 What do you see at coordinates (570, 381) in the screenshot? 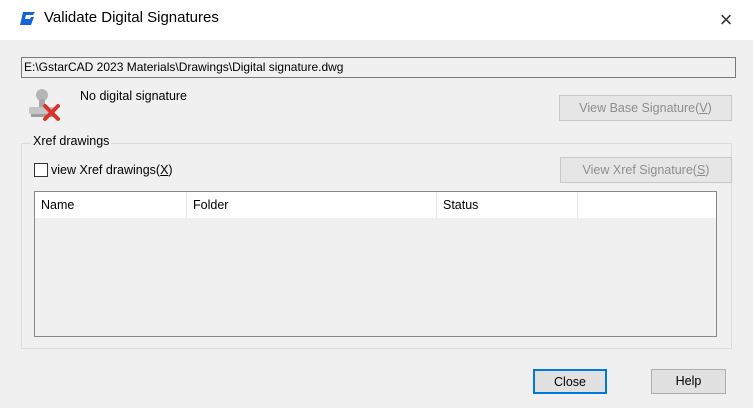
I see `close-button: Close` at bounding box center [570, 381].